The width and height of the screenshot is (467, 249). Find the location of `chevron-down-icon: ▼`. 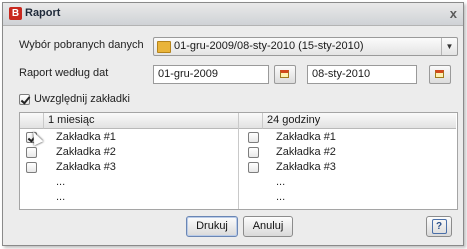

chevron-down-icon: ▼ is located at coordinates (449, 46).